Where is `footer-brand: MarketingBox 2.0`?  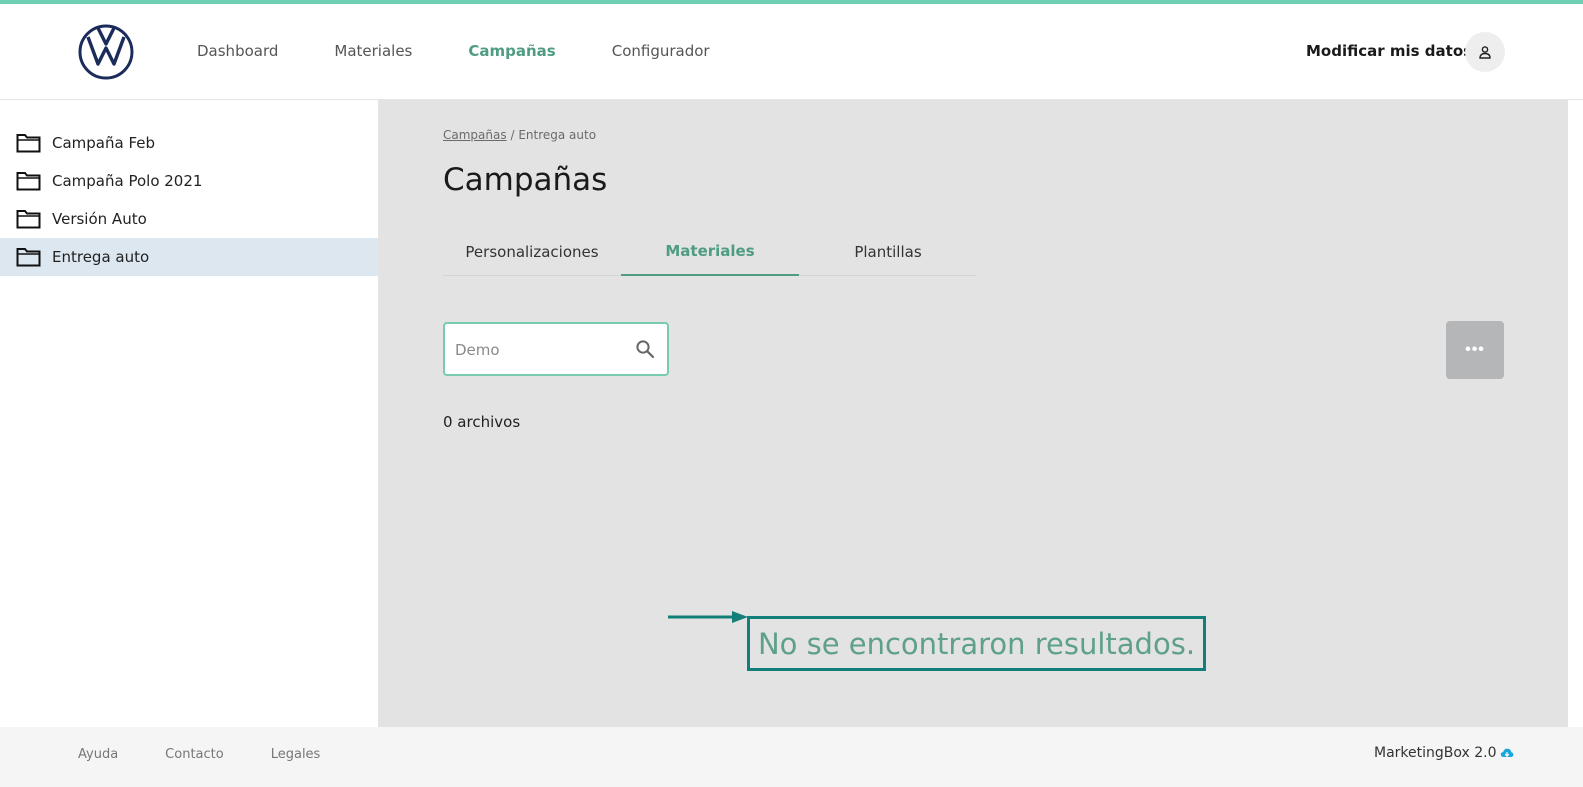
footer-brand: MarketingBox 2.0 is located at coordinates (1444, 753).